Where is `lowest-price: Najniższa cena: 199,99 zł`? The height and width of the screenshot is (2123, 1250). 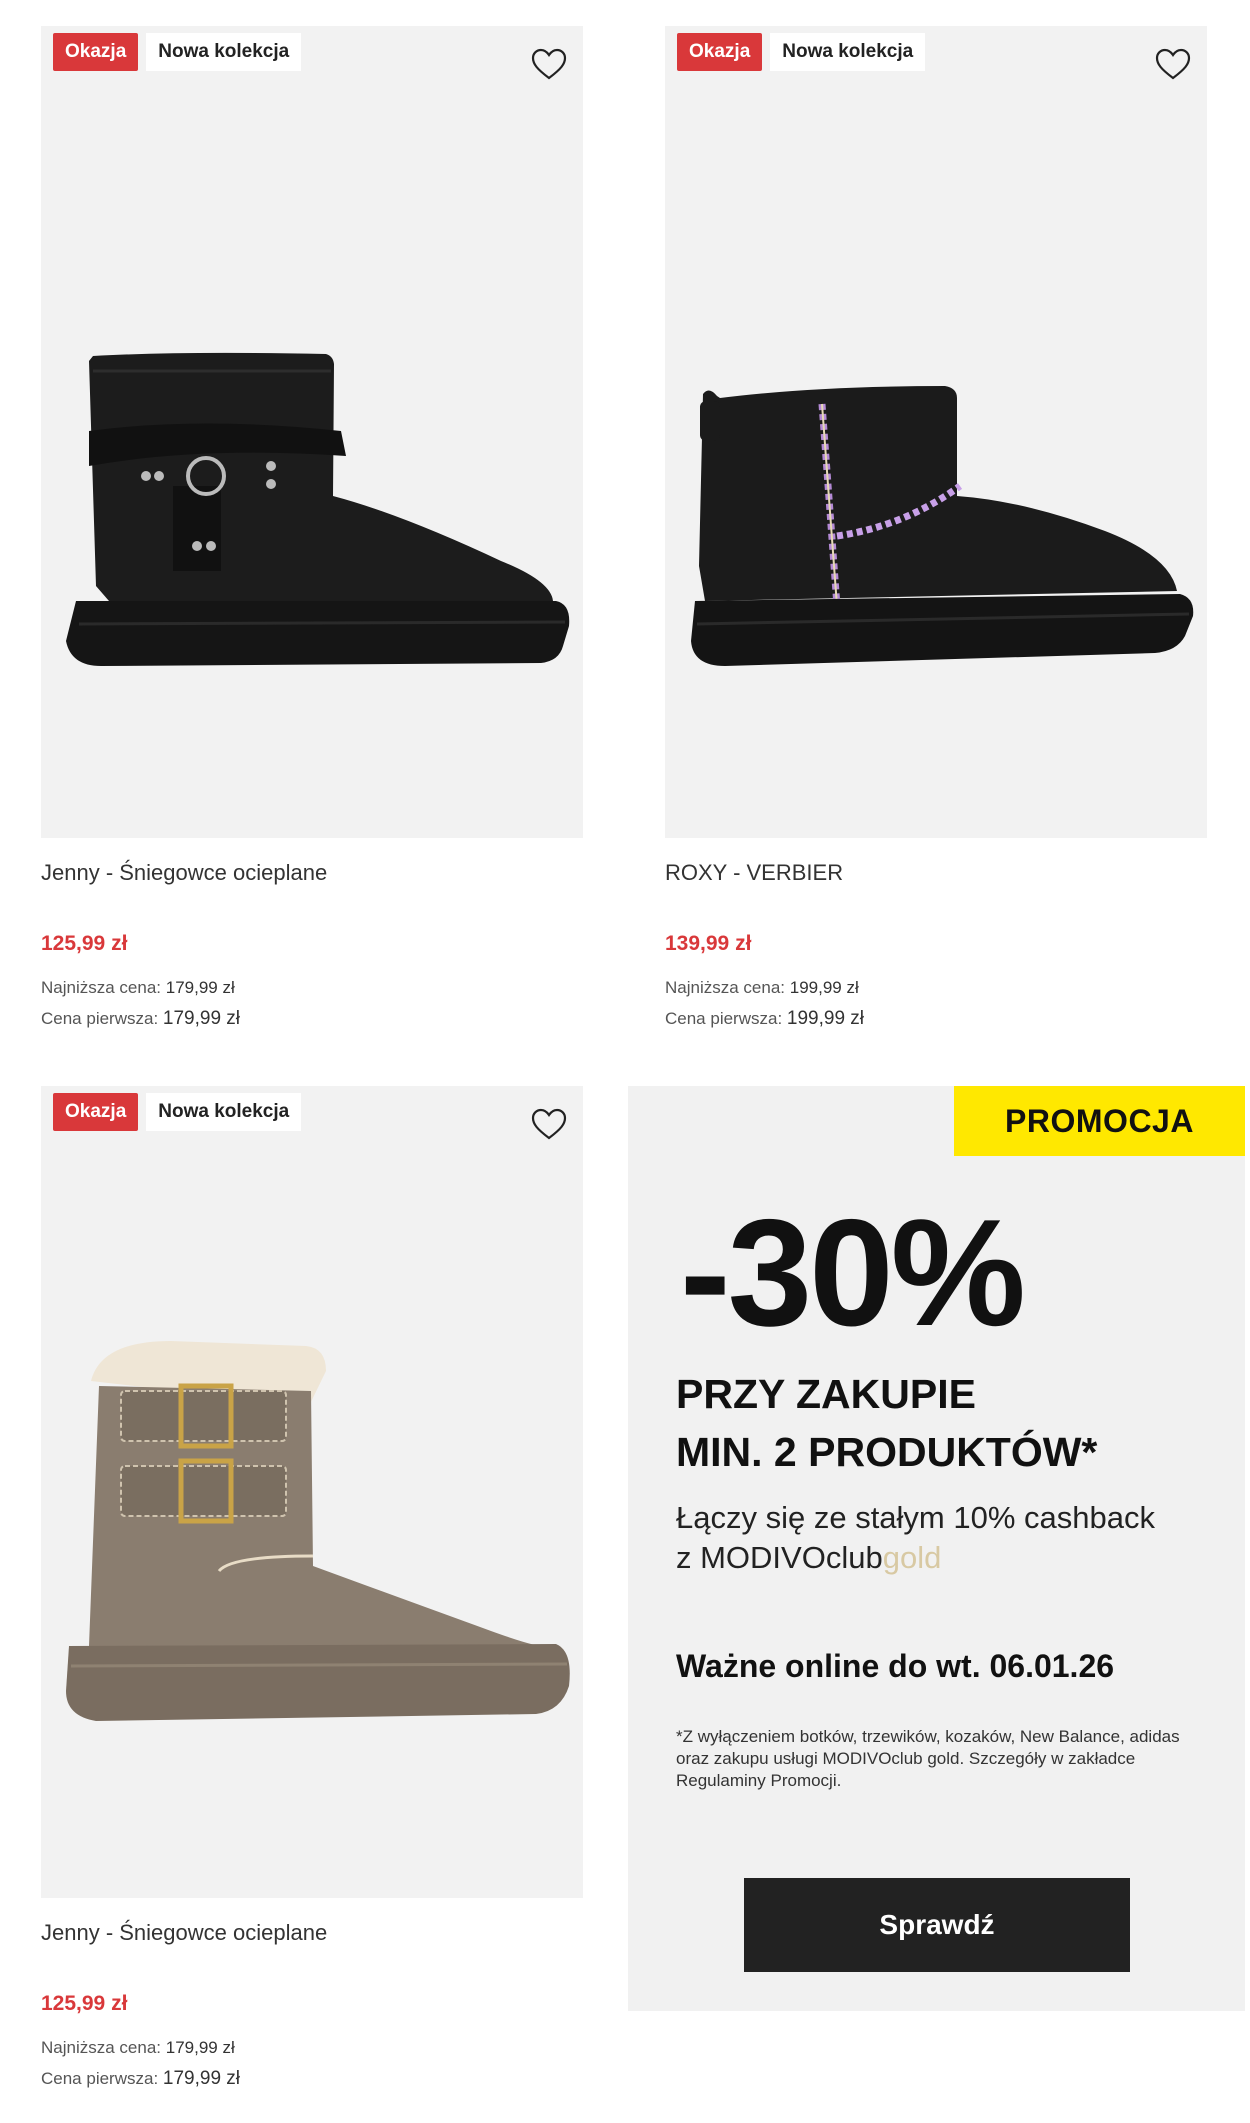
lowest-price: Najniższa cena: 199,99 zł is located at coordinates (762, 988).